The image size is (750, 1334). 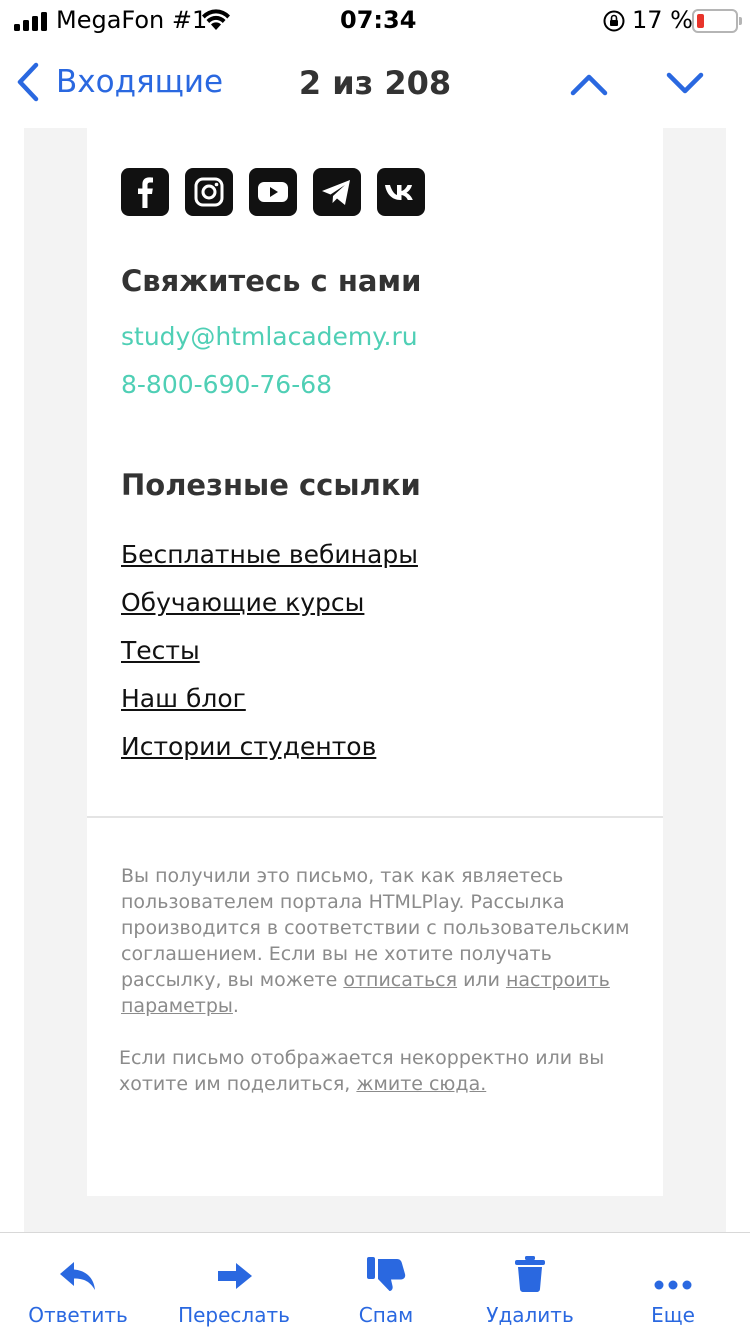 I want to click on more-button: Еще, so click(x=673, y=1280).